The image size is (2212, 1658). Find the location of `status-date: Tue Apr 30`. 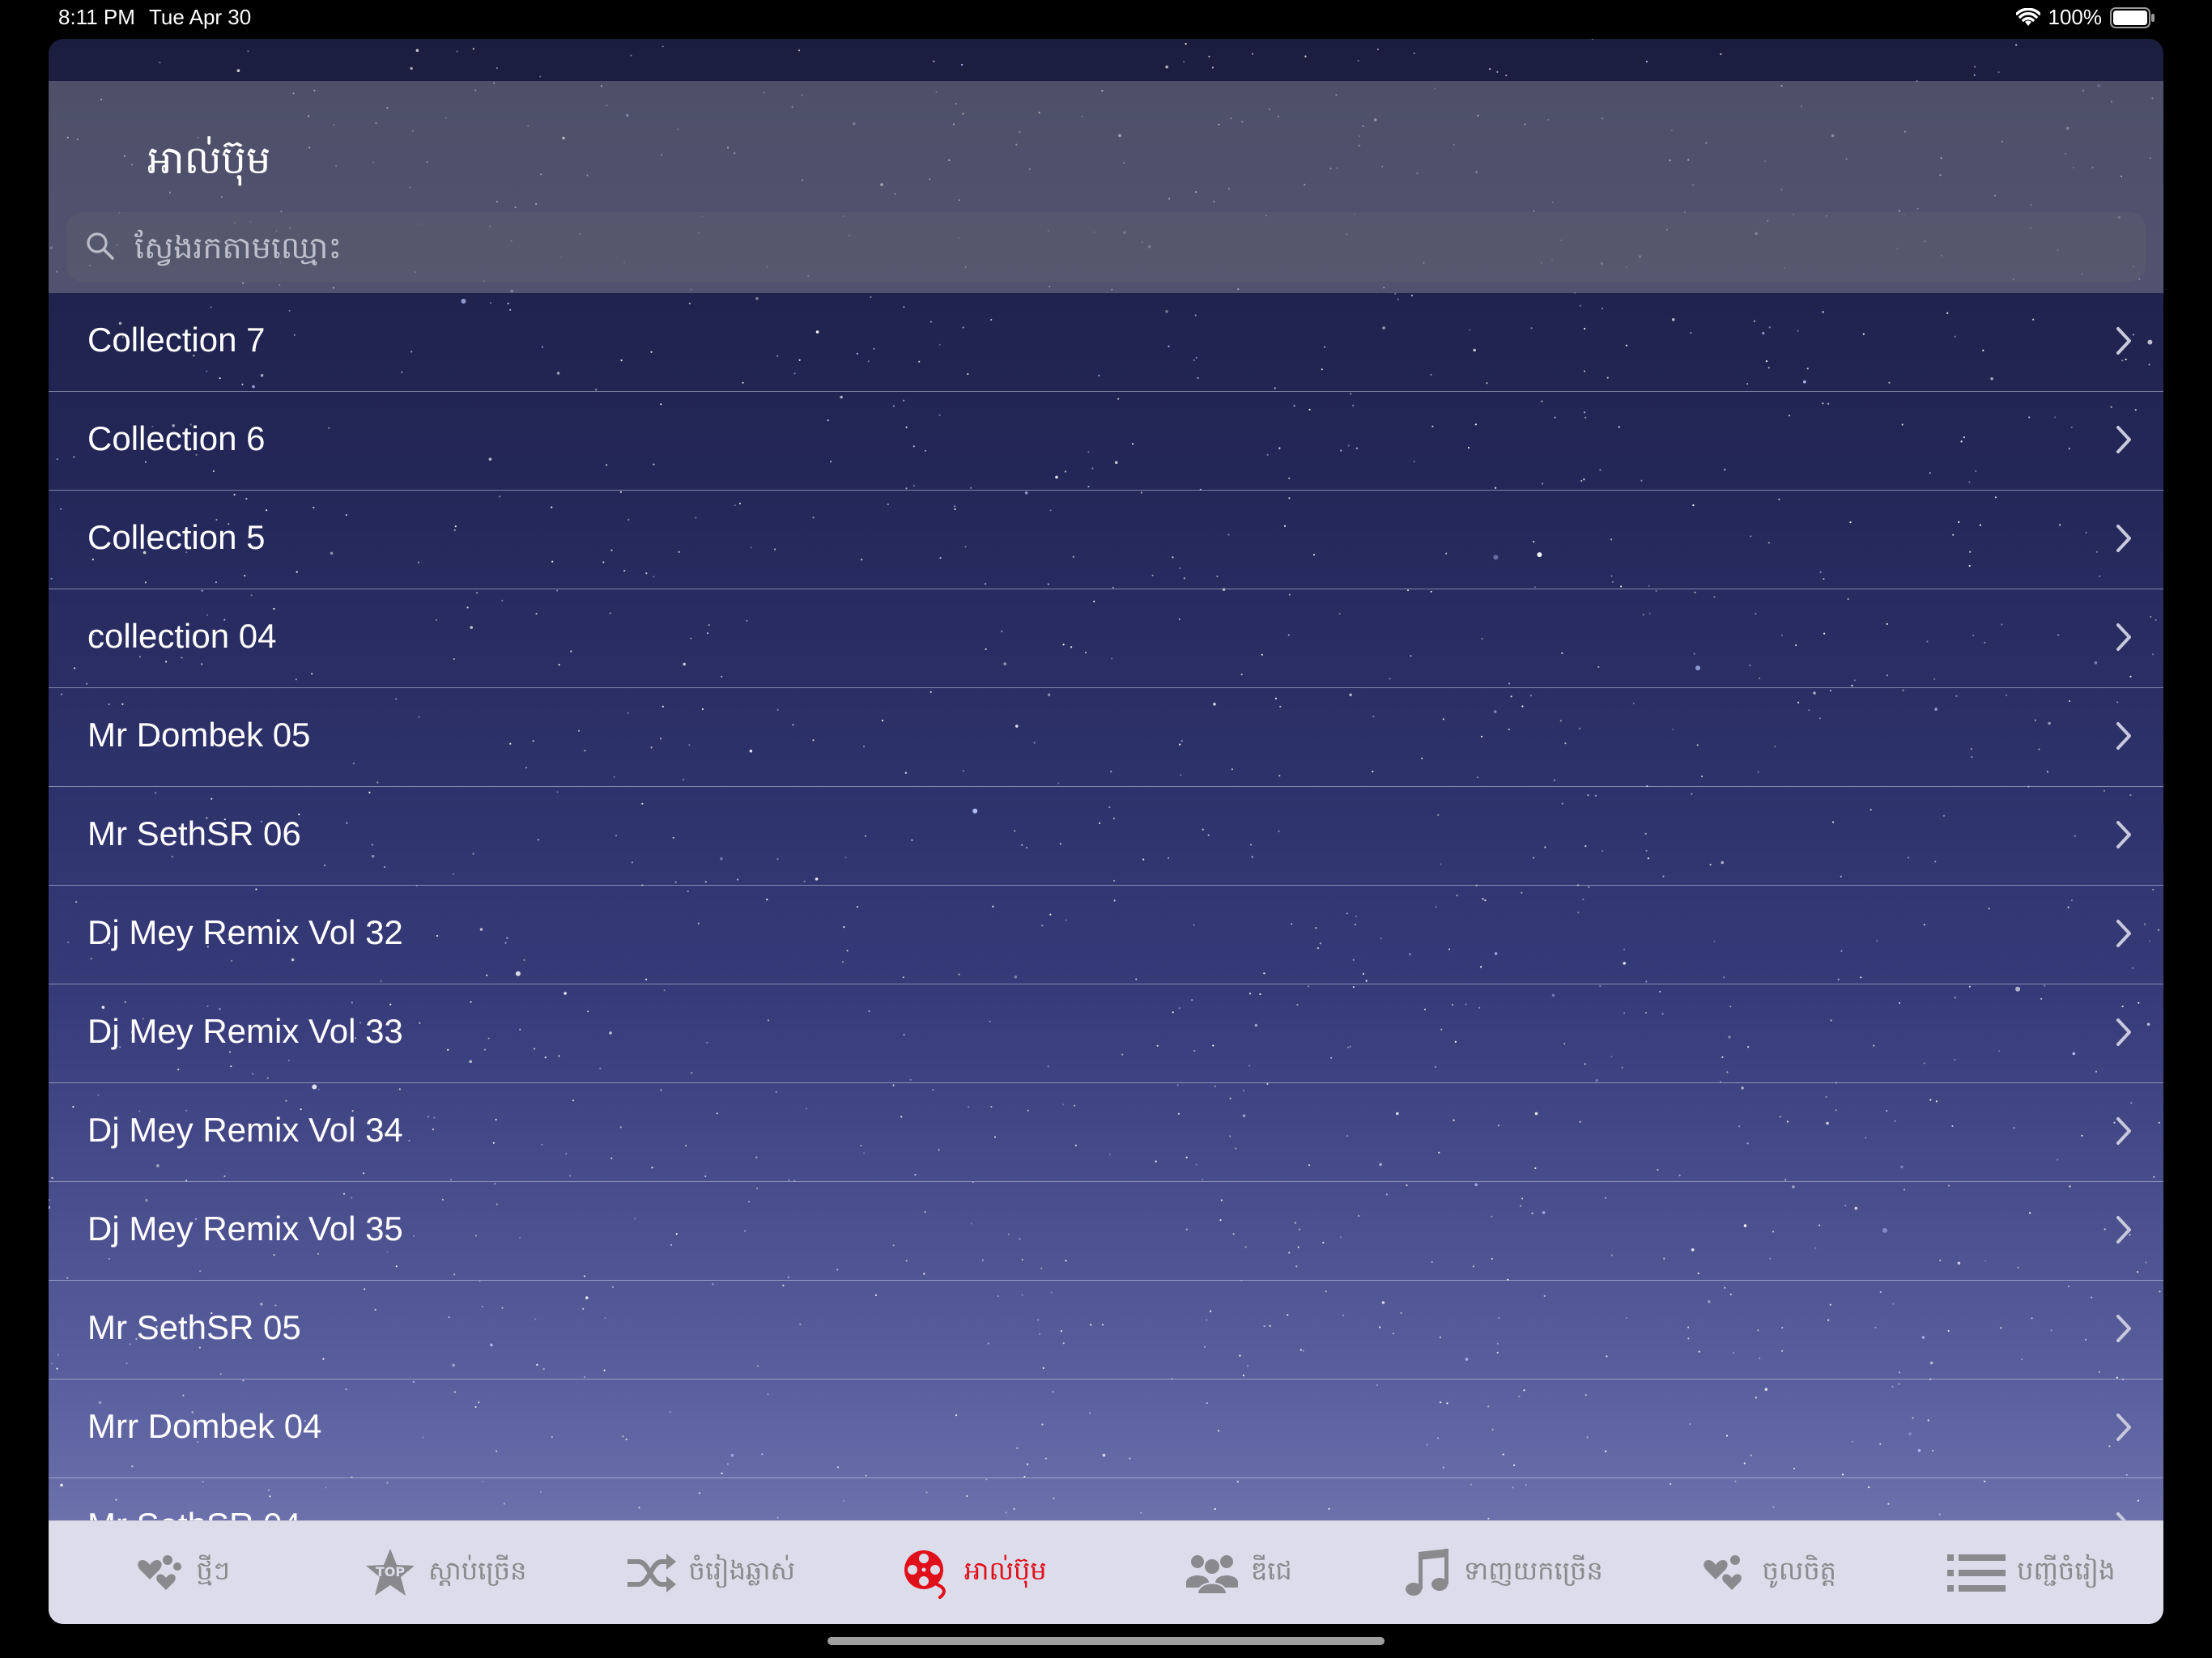

status-date: Tue Apr 30 is located at coordinates (201, 17).